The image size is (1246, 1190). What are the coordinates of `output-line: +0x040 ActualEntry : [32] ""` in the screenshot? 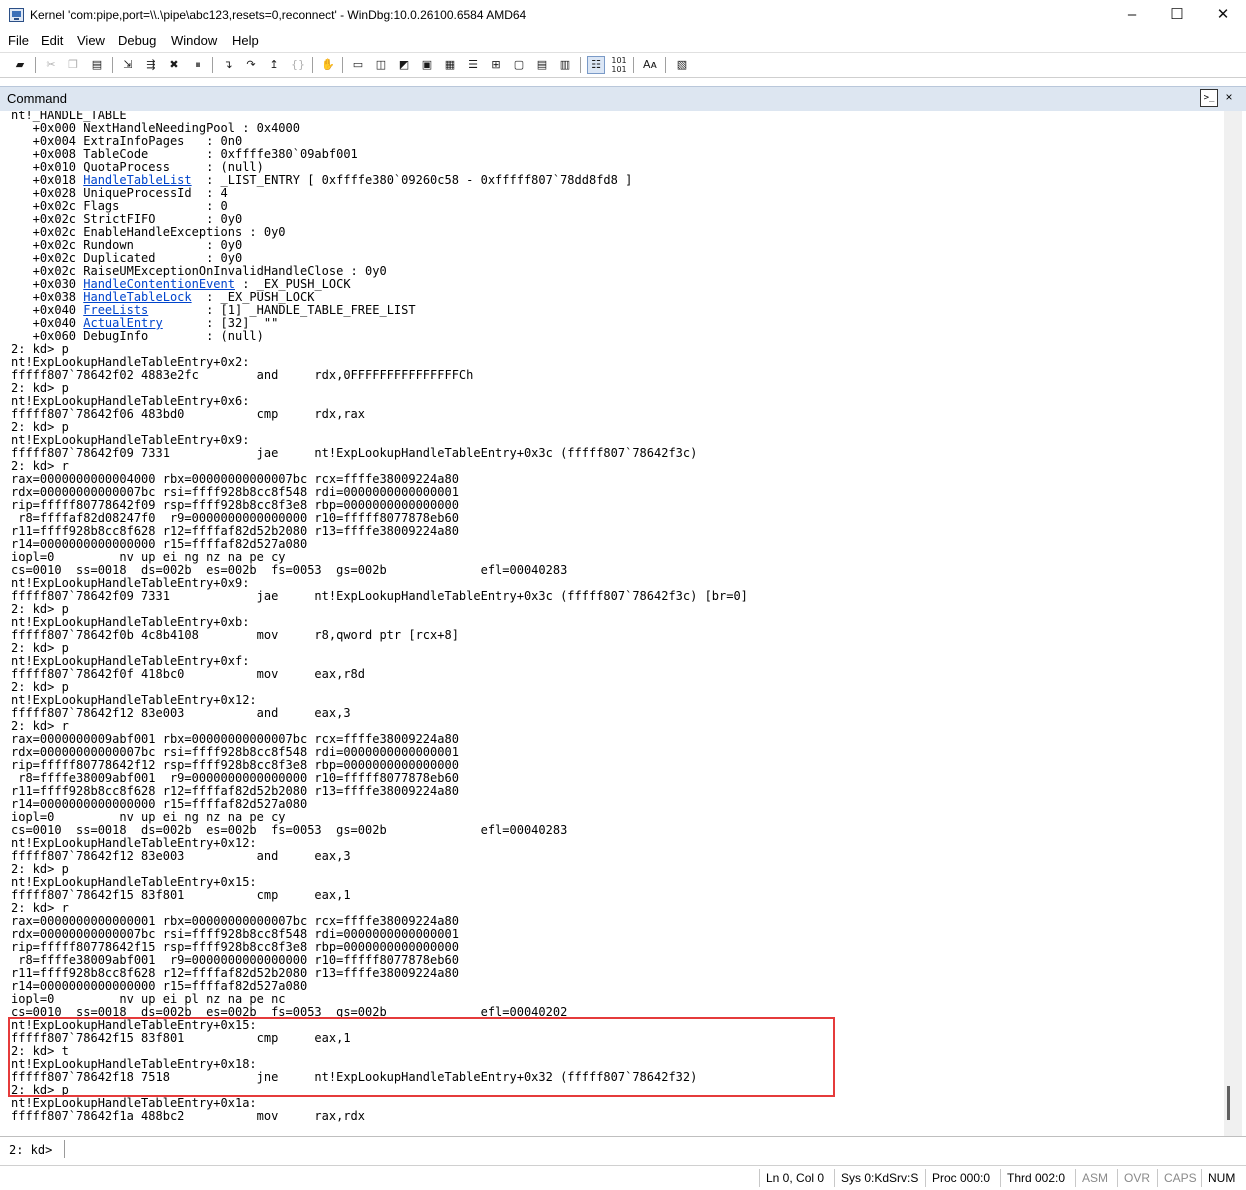 It's located at (145, 323).